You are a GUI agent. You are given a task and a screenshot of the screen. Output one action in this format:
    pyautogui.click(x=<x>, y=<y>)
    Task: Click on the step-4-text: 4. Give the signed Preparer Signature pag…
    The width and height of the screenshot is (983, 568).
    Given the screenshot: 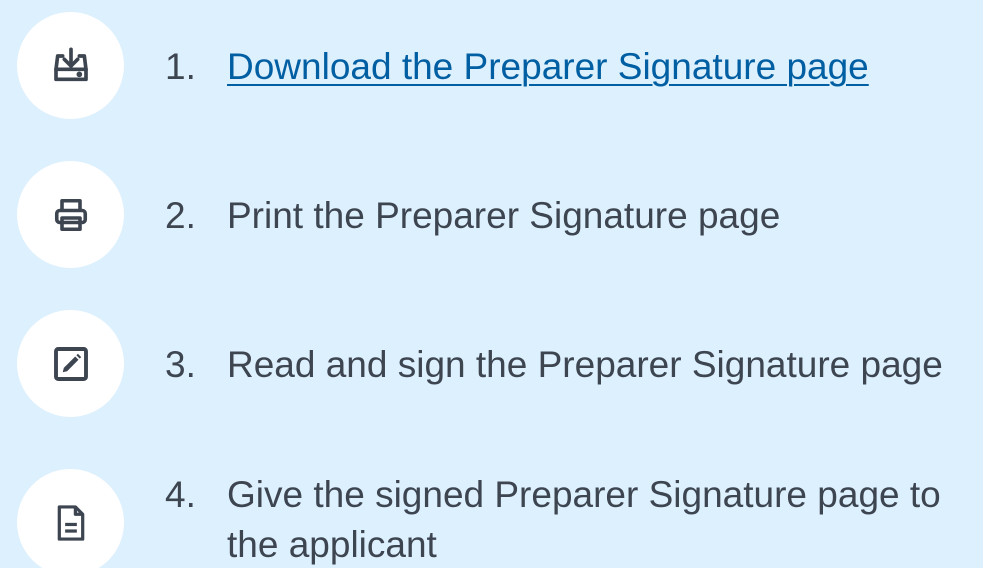 What is the action you would take?
    pyautogui.click(x=553, y=517)
    